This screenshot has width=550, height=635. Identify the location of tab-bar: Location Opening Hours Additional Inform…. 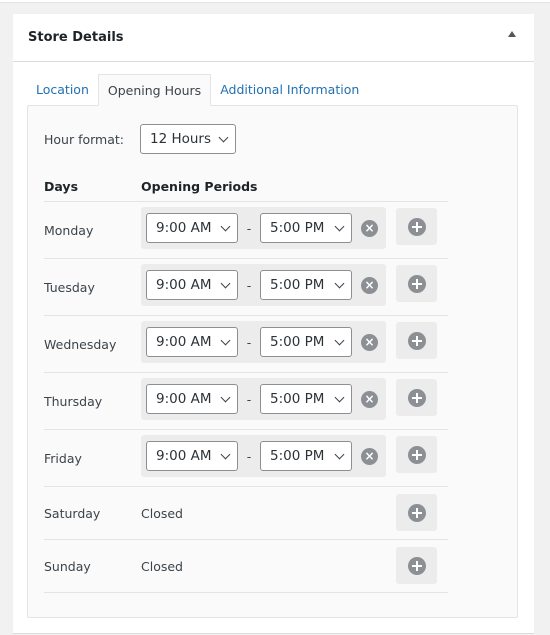
(197, 90).